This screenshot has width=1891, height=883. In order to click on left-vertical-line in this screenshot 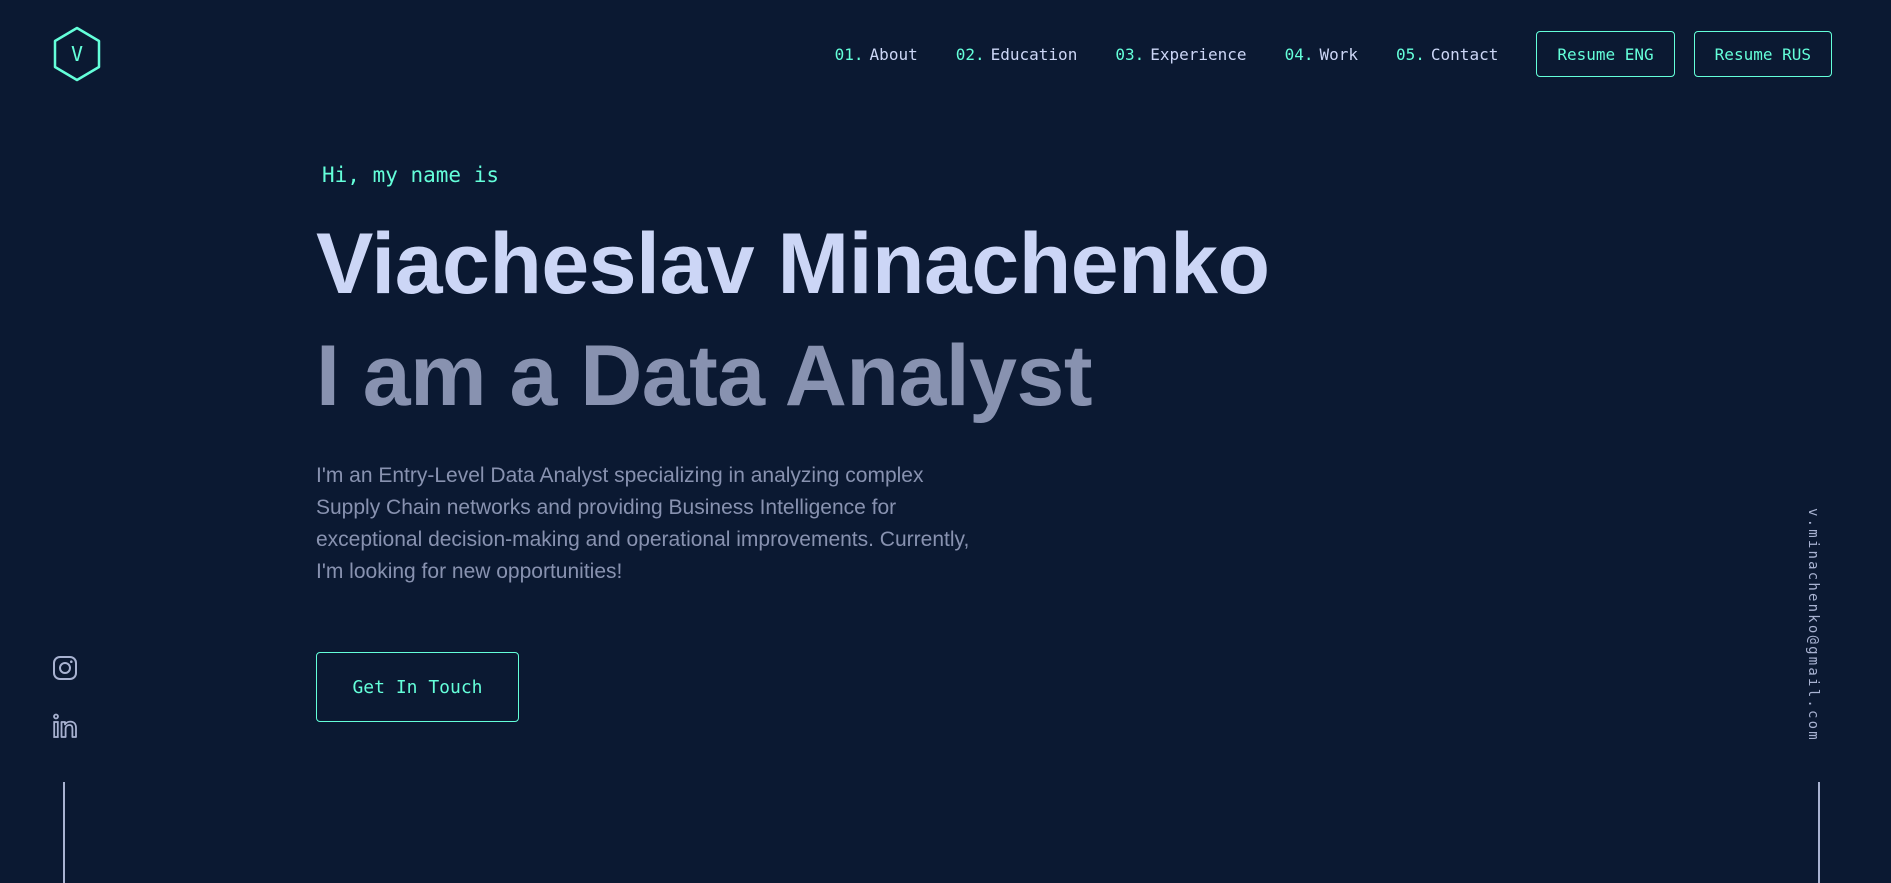, I will do `click(64, 832)`.